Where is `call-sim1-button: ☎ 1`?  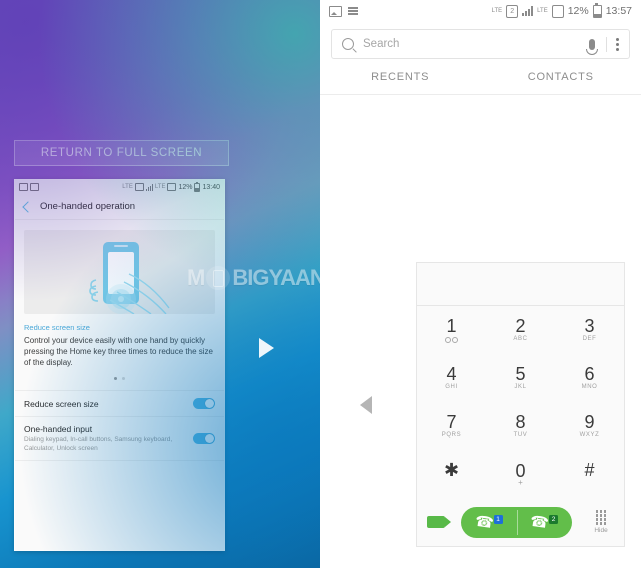
call-sim1-button: ☎ 1 is located at coordinates (489, 522).